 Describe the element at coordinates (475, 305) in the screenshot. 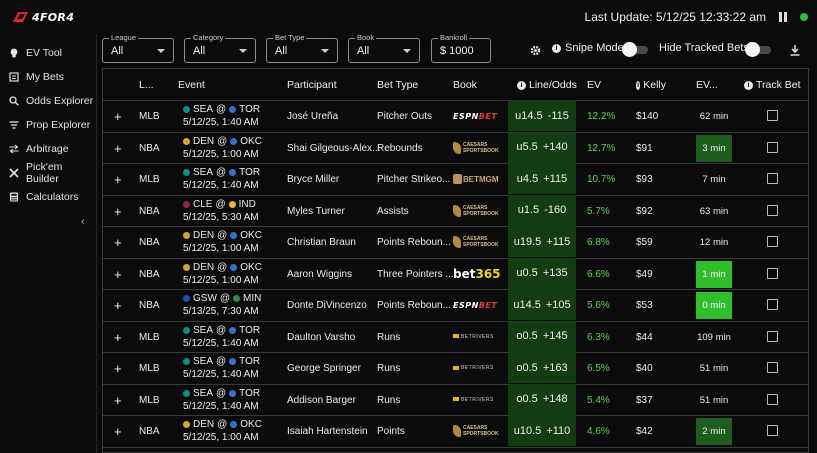

I see `row-book: ESPNBET` at that location.